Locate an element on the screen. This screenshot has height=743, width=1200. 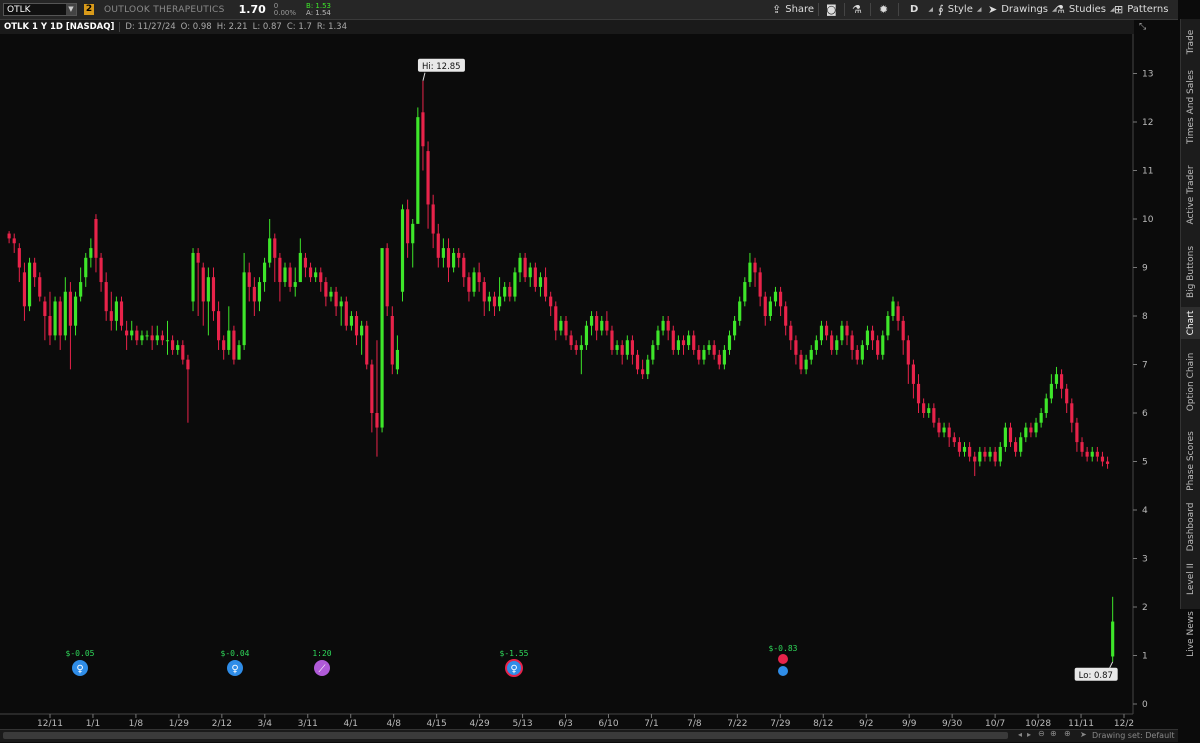
studies-button: ⚗ Studies ◢ is located at coordinates (1085, 9).